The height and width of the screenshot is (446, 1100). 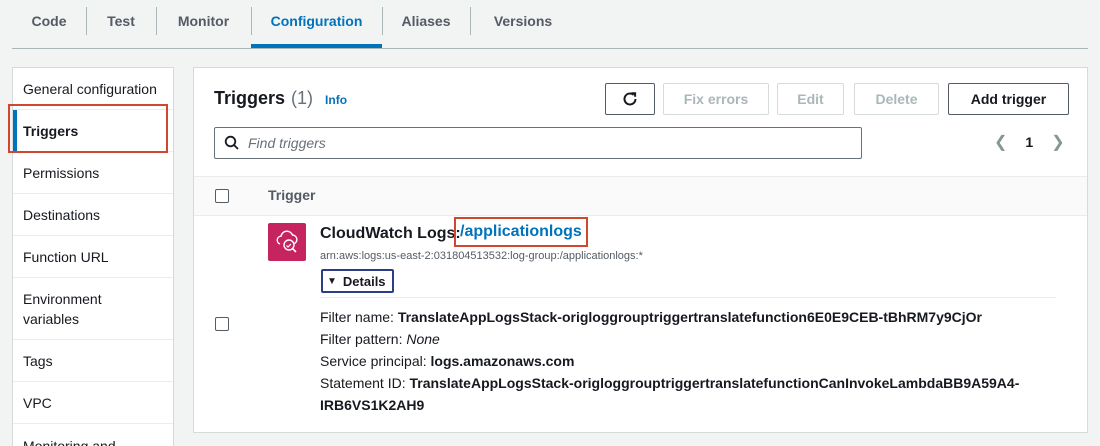 What do you see at coordinates (250, 98) in the screenshot?
I see `page-title: Triggers` at bounding box center [250, 98].